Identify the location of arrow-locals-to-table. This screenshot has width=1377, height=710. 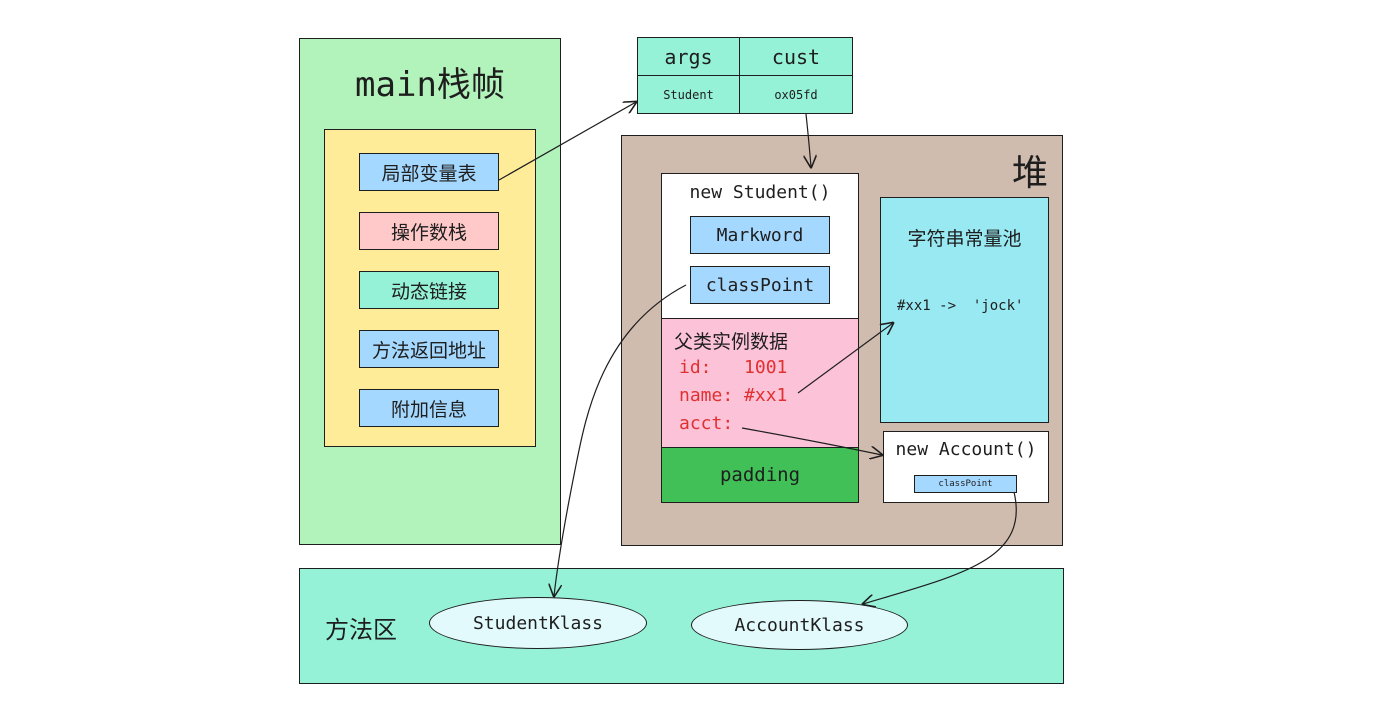
(567, 141).